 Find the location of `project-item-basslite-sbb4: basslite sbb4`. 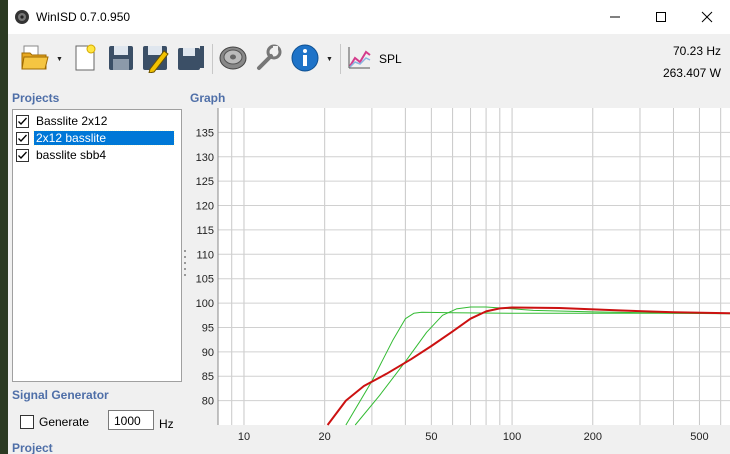

project-item-basslite-sbb4: basslite sbb4 is located at coordinates (62, 155).